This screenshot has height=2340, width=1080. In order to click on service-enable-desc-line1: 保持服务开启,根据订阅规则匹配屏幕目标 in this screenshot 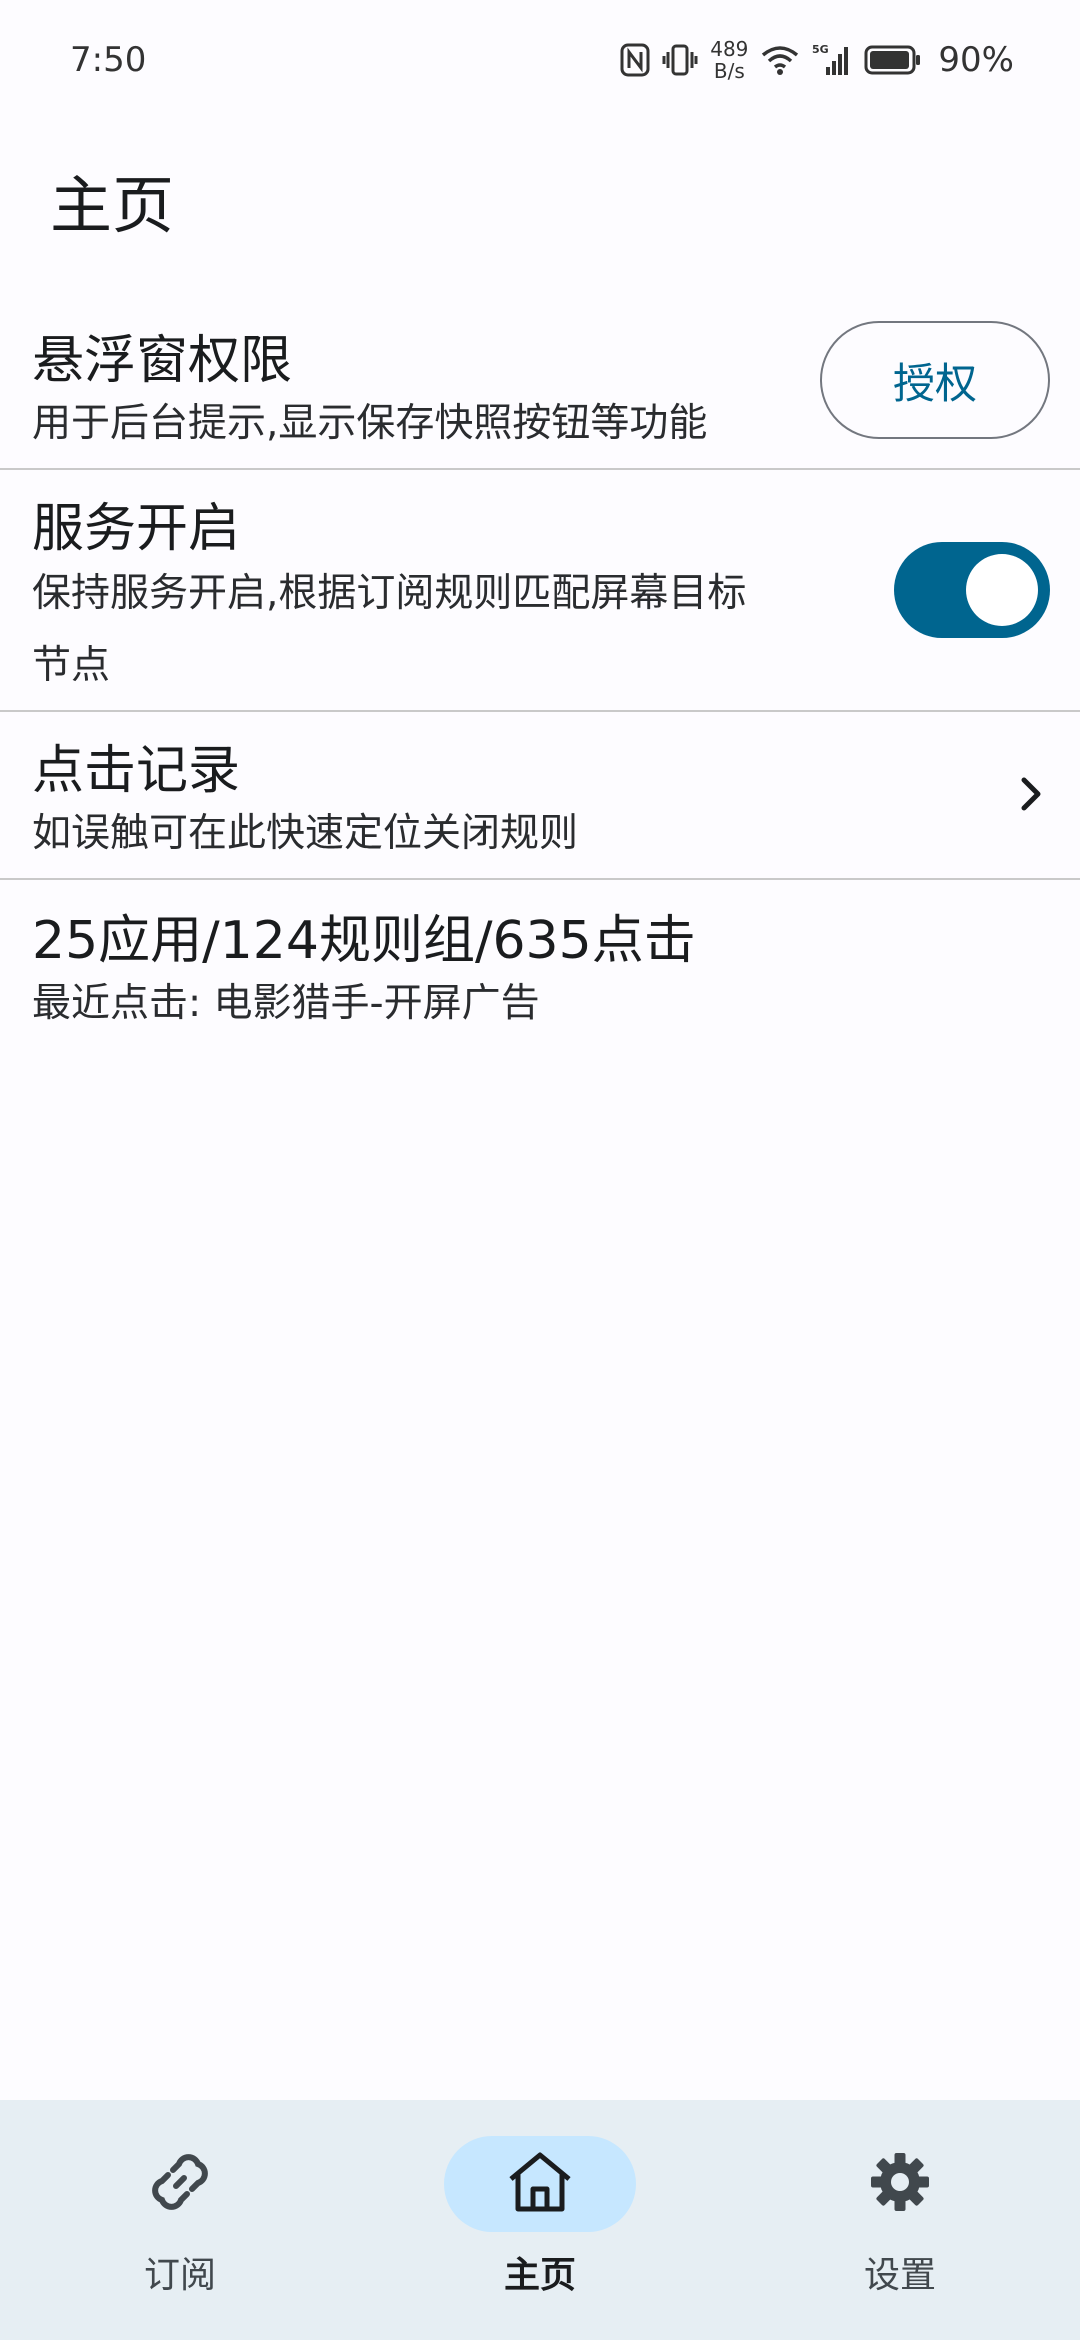, I will do `click(389, 593)`.